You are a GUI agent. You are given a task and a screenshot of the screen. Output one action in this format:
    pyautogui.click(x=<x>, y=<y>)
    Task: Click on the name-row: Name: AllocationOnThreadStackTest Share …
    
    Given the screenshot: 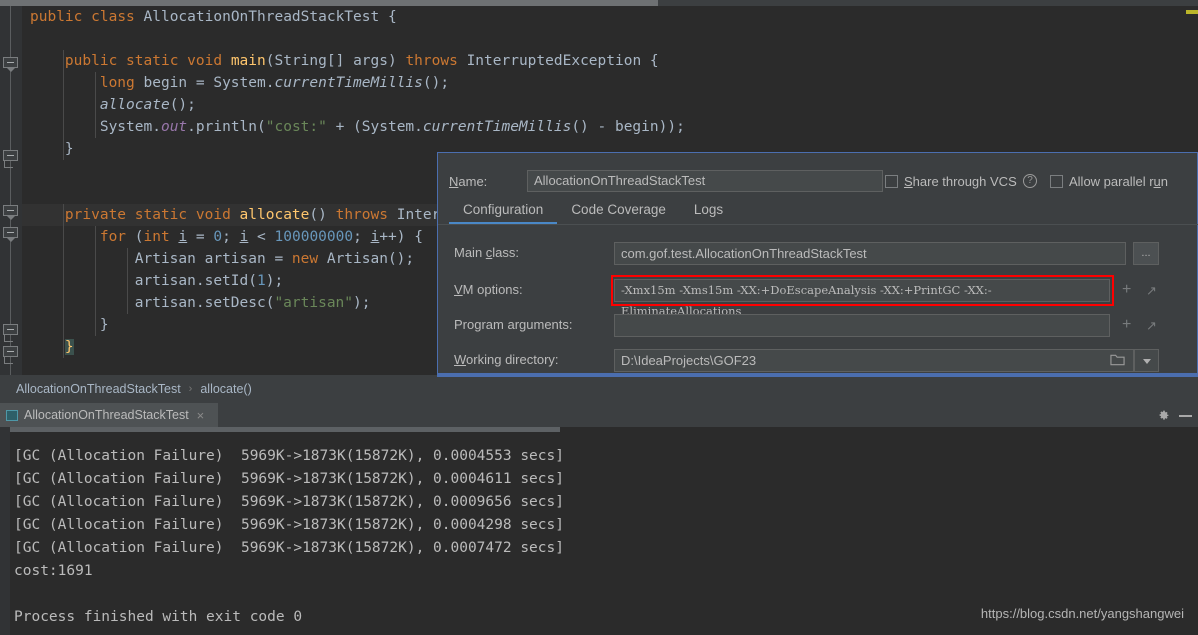 What is the action you would take?
    pyautogui.click(x=818, y=176)
    